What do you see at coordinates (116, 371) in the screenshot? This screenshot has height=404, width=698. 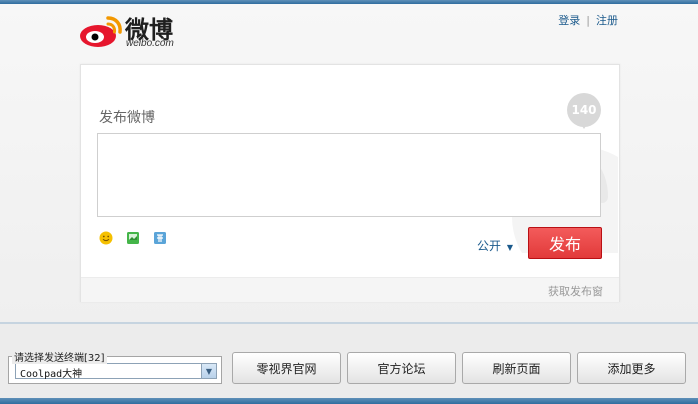 I see `terminal-select: Coolpad大神 ▼` at bounding box center [116, 371].